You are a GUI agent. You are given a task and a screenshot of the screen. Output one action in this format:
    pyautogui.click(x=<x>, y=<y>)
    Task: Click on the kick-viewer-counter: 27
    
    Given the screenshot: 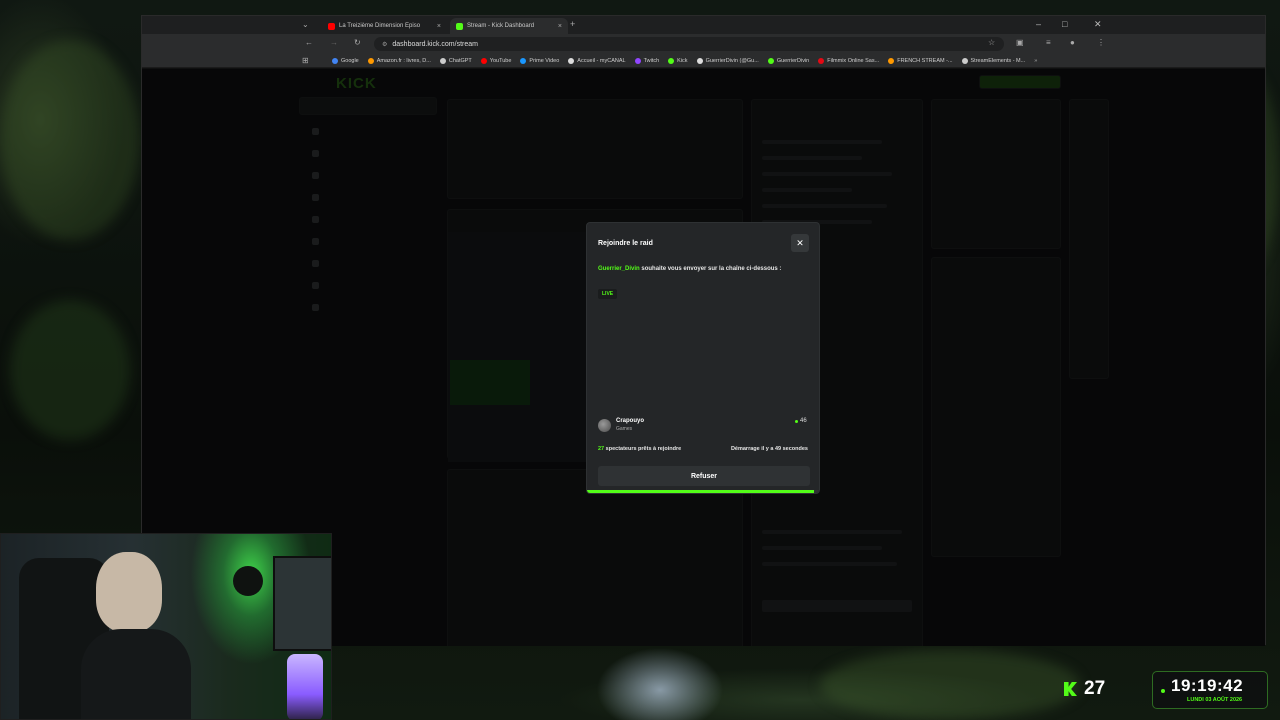 What is the action you would take?
    pyautogui.click(x=1084, y=689)
    